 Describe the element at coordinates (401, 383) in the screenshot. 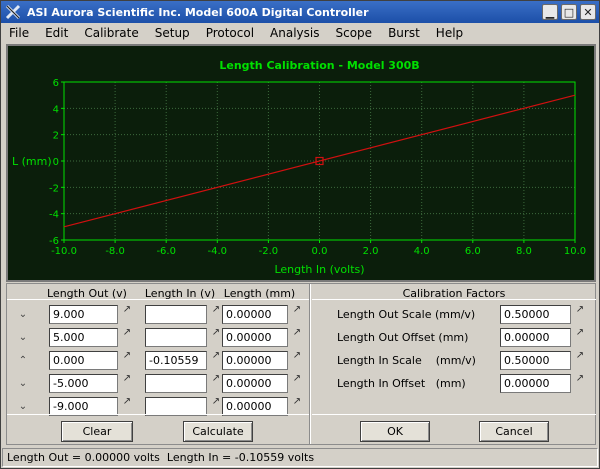

I see `factor-3-label: Length In Offset (mm)` at that location.